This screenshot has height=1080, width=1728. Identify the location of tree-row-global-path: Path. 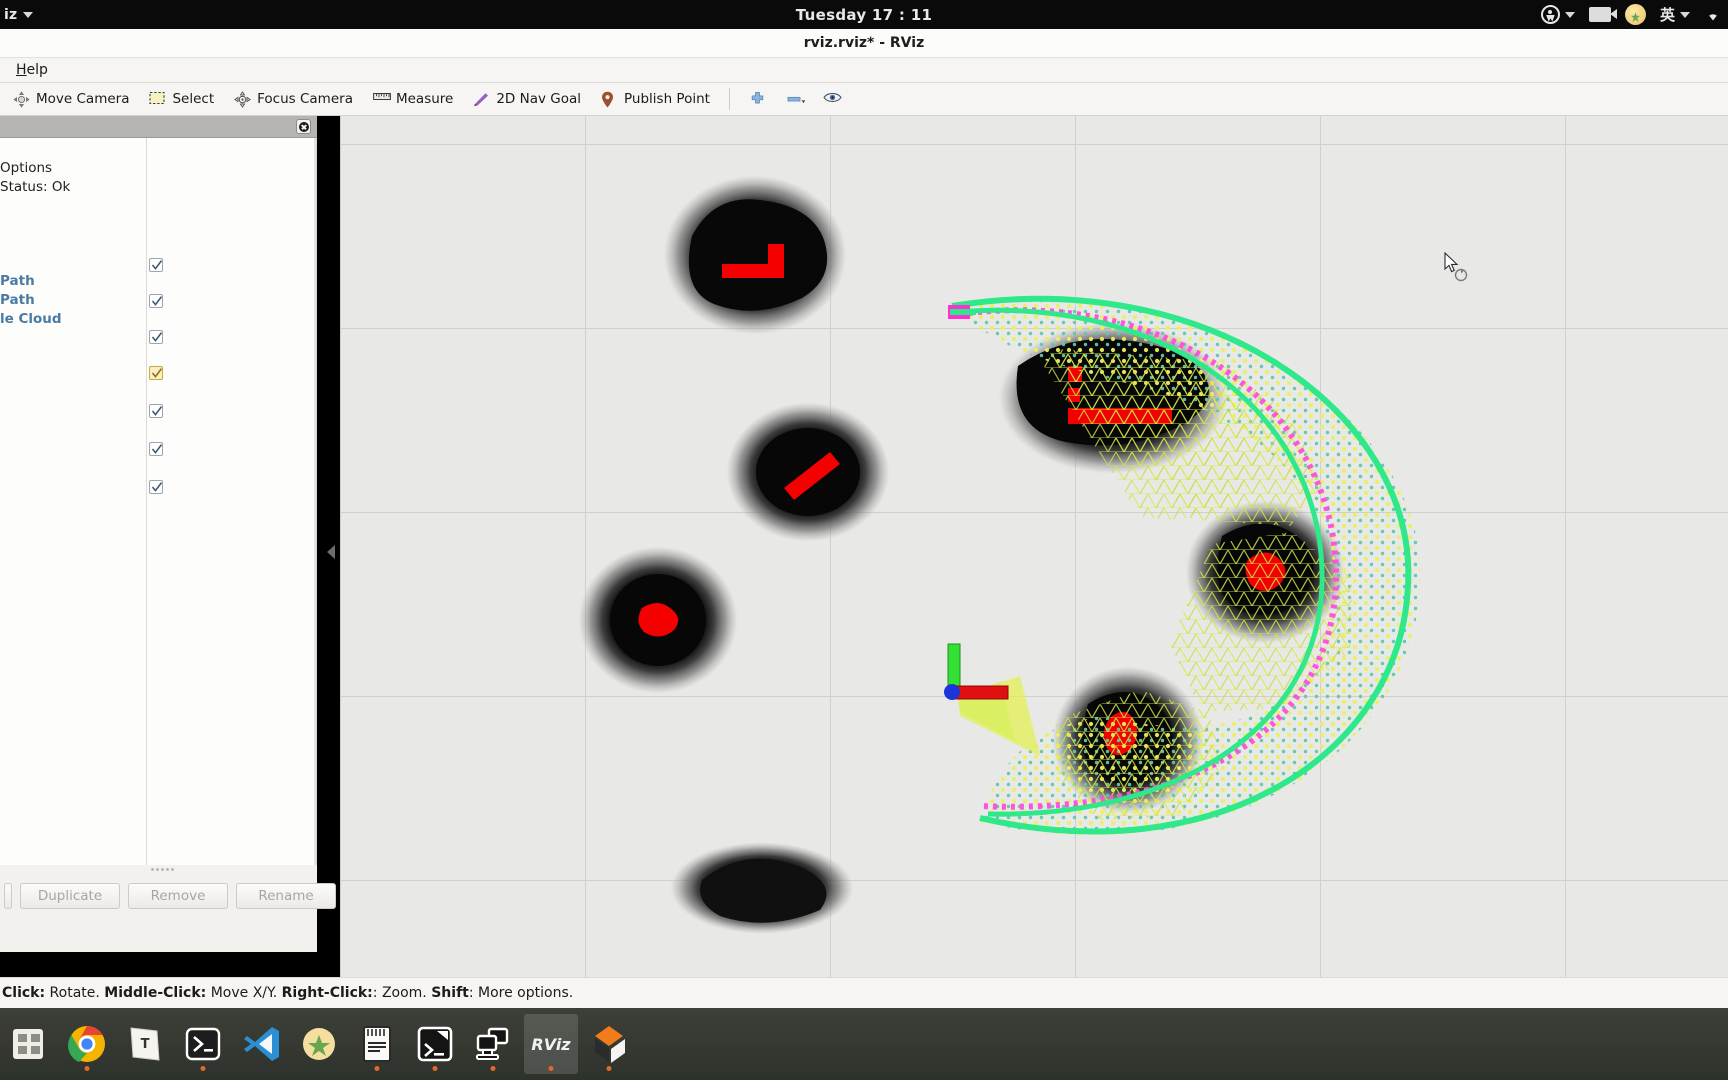
(158, 344).